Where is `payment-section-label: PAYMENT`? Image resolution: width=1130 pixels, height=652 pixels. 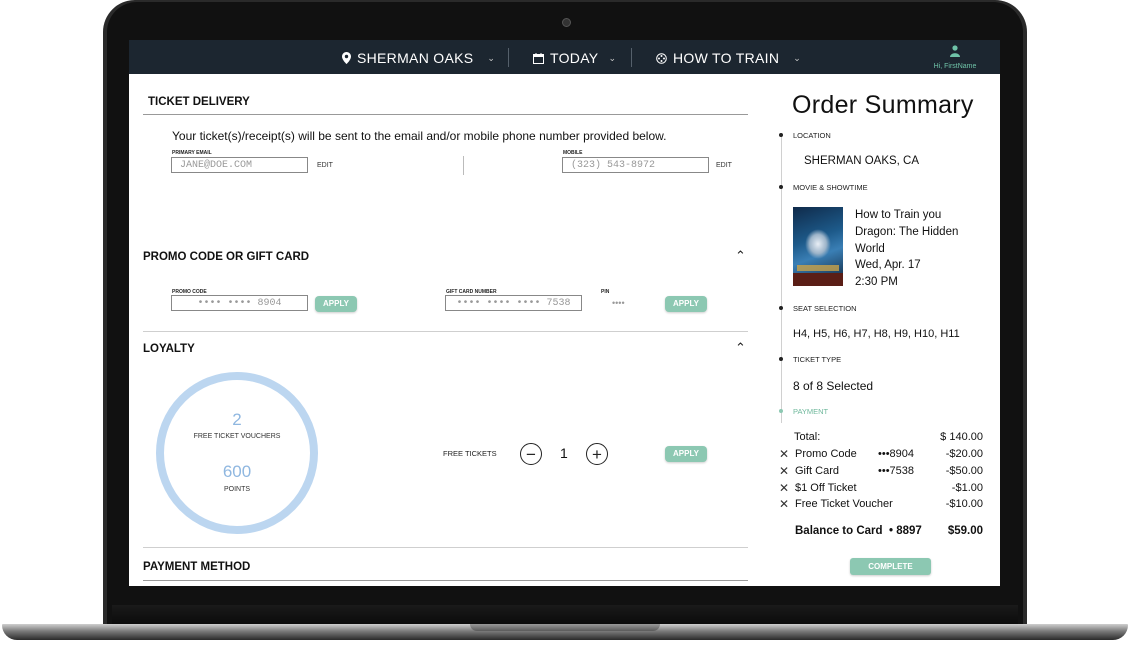 payment-section-label: PAYMENT is located at coordinates (811, 411).